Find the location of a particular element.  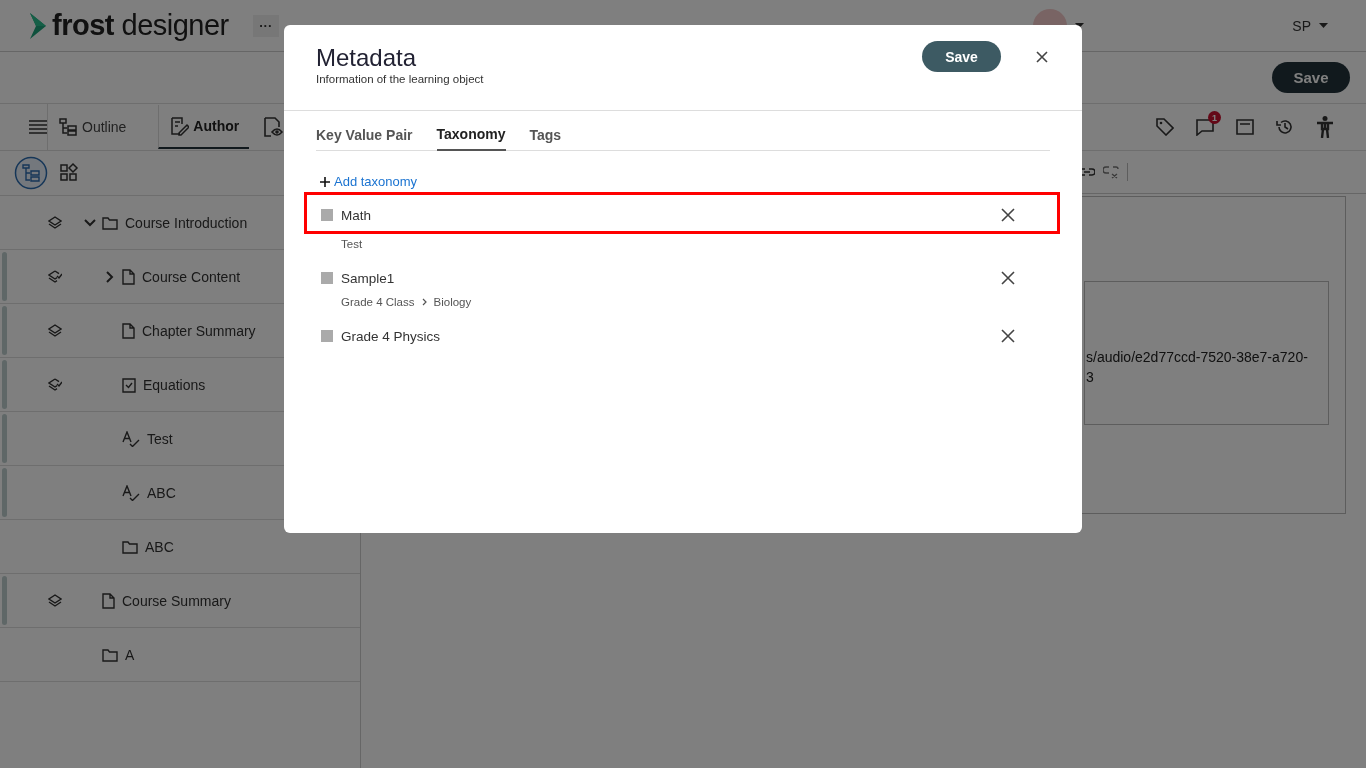

comment-icon is located at coordinates (1205, 127).